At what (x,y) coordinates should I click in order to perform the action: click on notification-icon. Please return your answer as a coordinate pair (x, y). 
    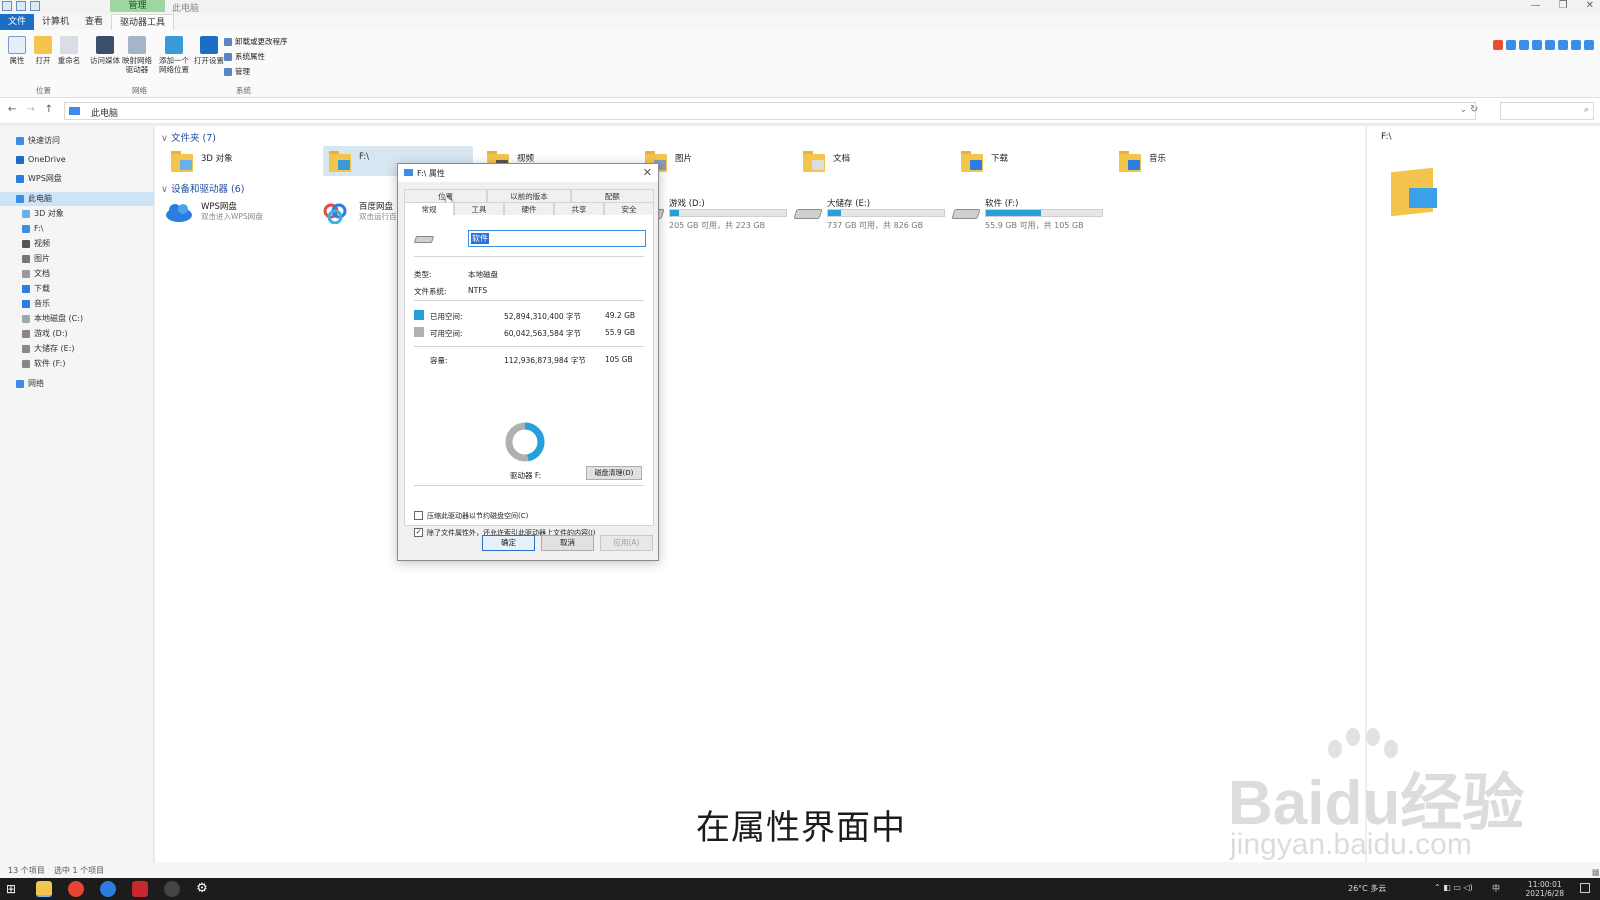
    Looking at the image, I should click on (1585, 888).